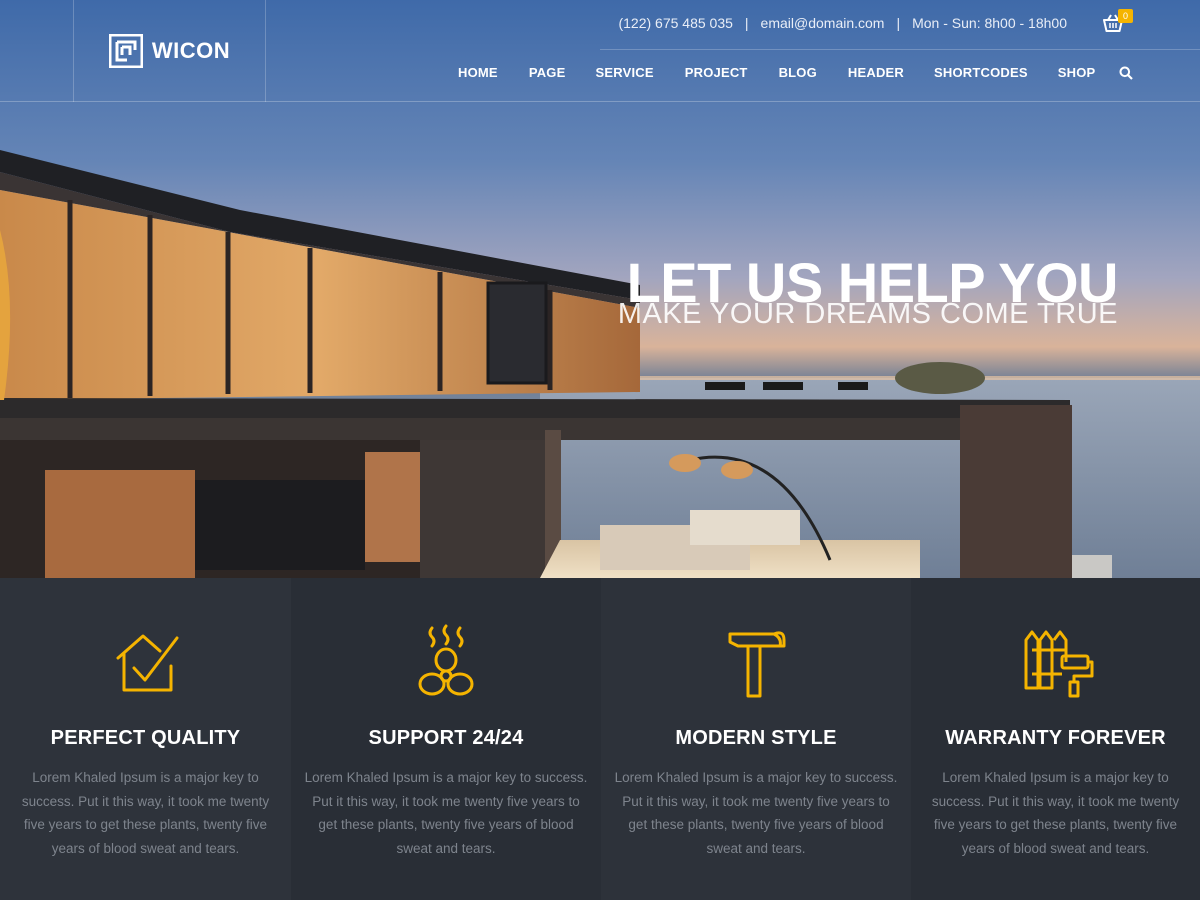  I want to click on nav-item-project: PROJECT, so click(716, 72).